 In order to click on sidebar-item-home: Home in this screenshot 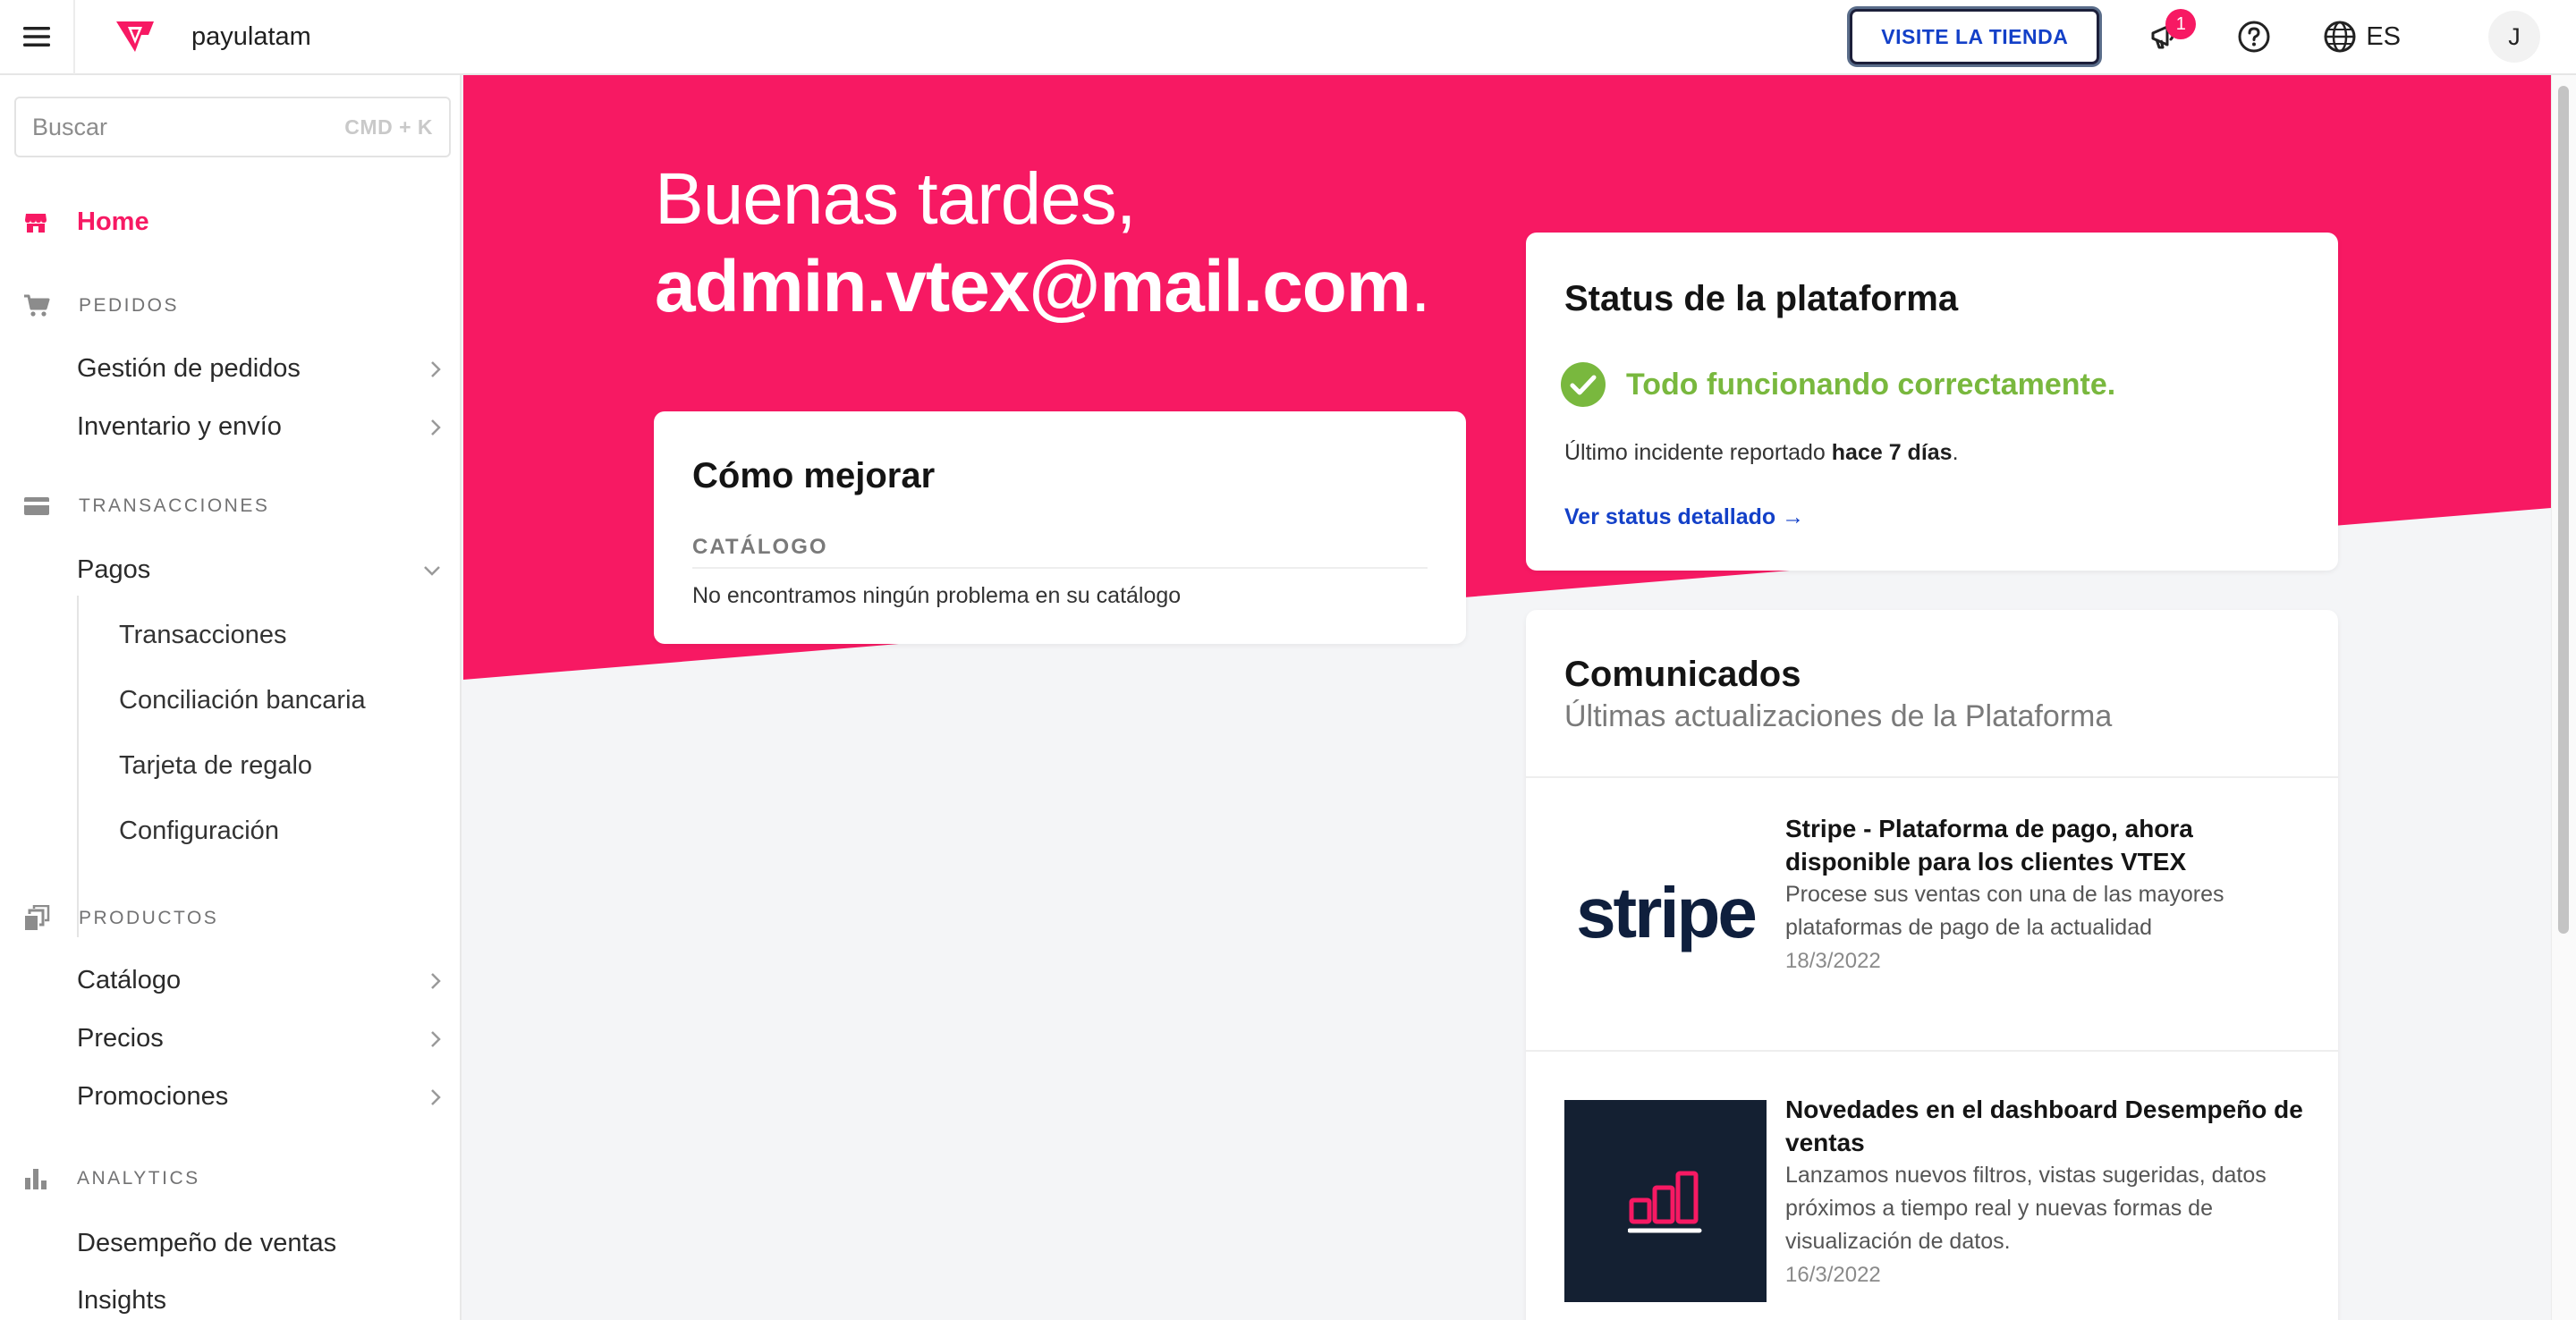, I will do `click(86, 222)`.